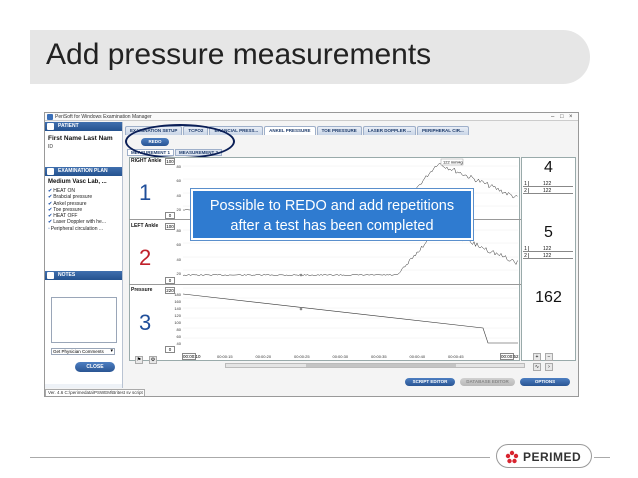  I want to click on plan-icon, so click(50, 171).